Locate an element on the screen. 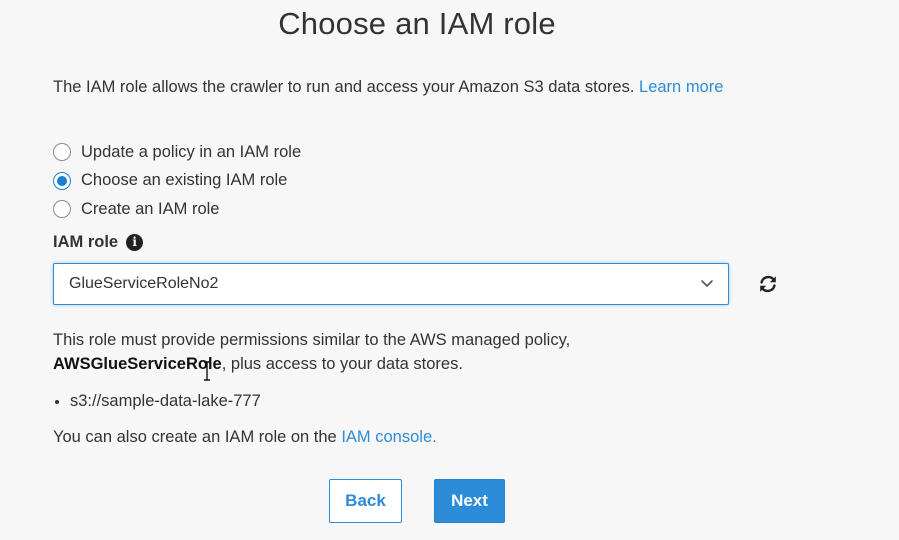 This screenshot has height=540, width=899. radio-update-policy is located at coordinates (62, 152).